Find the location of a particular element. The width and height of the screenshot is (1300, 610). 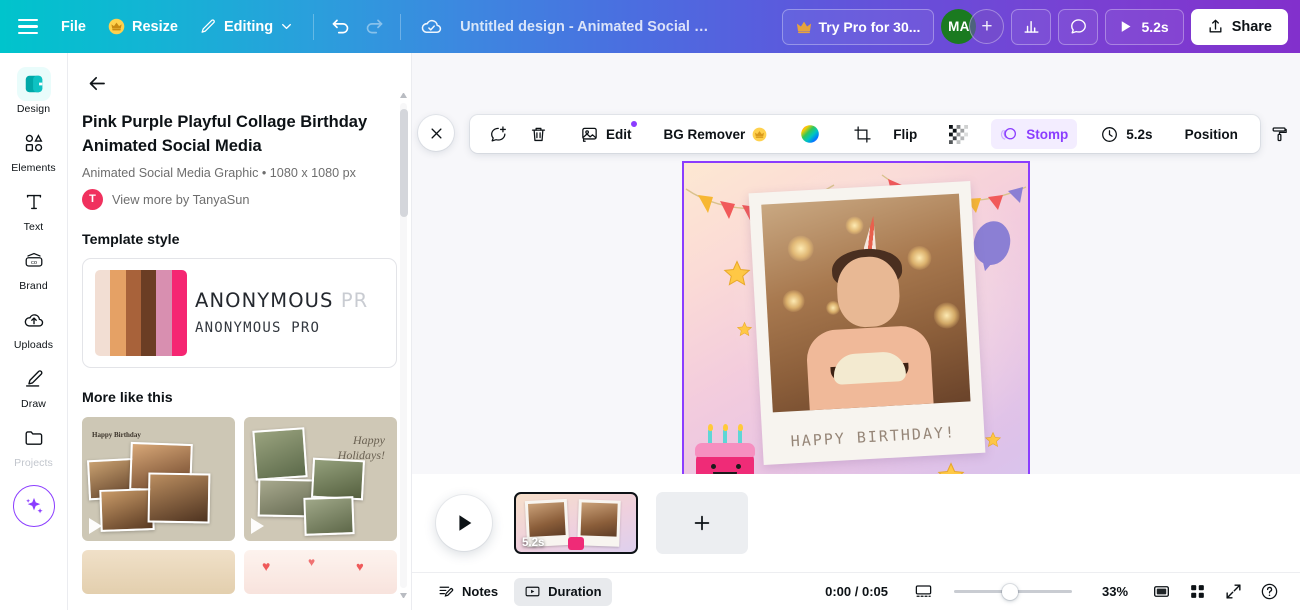

bg-remover-button: BG Remover is located at coordinates (716, 134).